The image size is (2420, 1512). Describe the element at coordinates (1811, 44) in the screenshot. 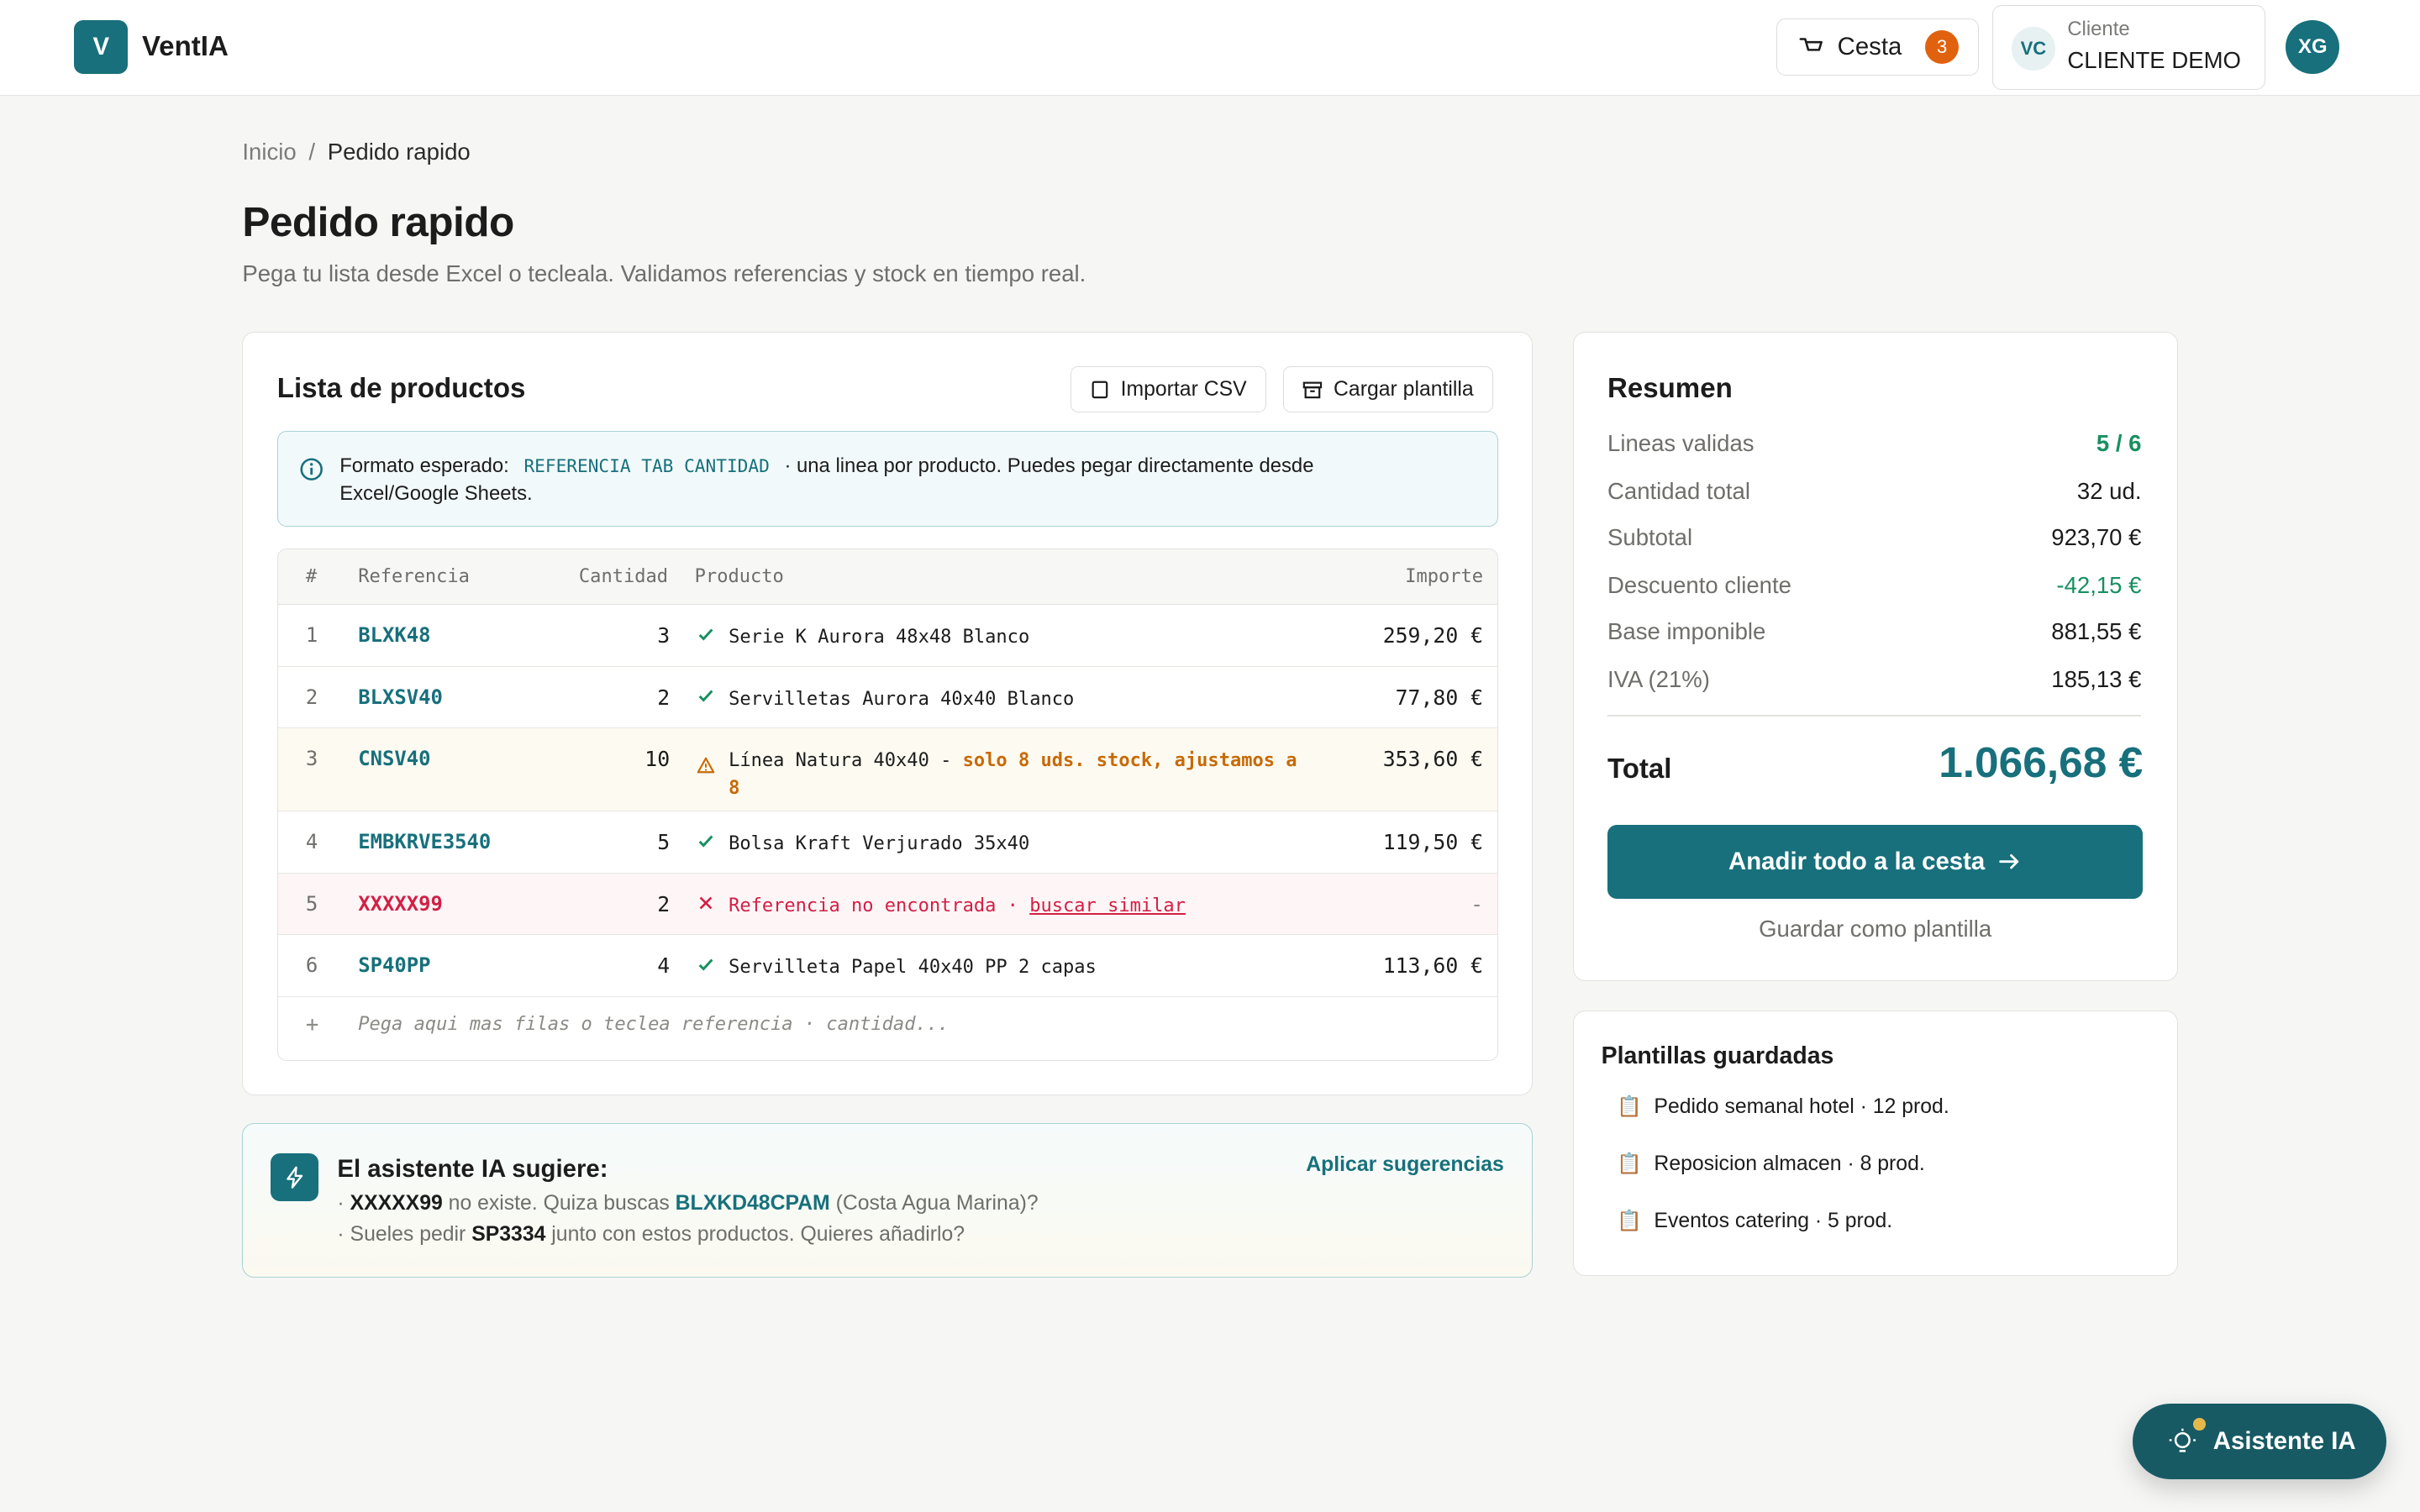

I see `cart-icon` at that location.